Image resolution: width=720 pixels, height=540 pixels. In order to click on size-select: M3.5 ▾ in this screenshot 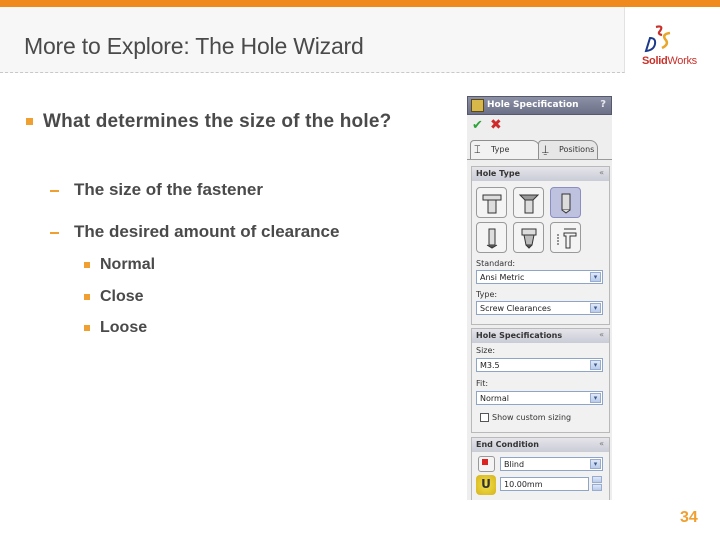, I will do `click(539, 365)`.